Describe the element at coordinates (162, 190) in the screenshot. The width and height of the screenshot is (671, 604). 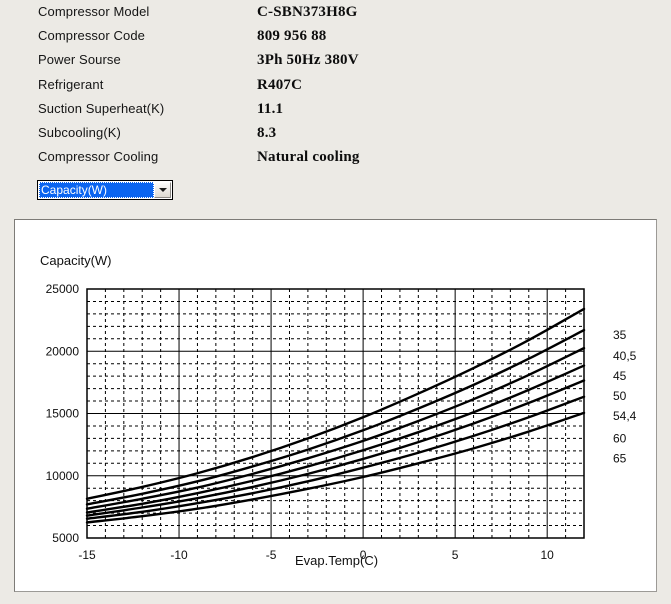
I see `chevron-down-icon` at that location.